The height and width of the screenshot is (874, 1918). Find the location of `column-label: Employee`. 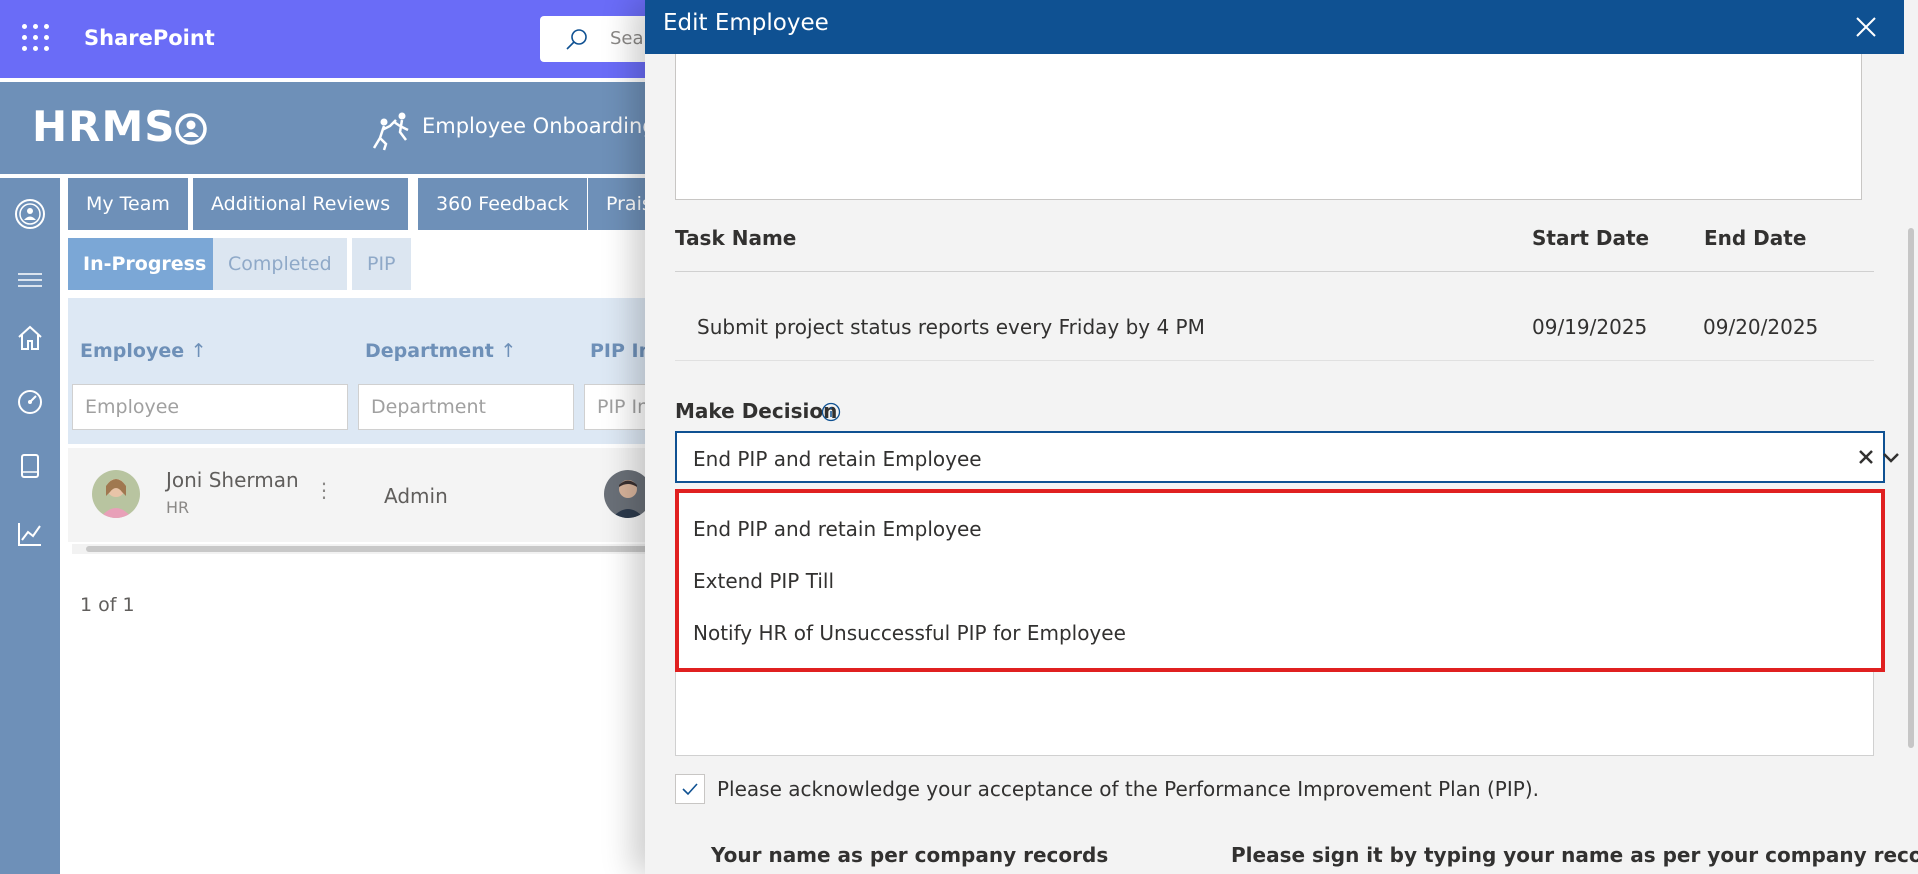

column-label: Employee is located at coordinates (132, 351).